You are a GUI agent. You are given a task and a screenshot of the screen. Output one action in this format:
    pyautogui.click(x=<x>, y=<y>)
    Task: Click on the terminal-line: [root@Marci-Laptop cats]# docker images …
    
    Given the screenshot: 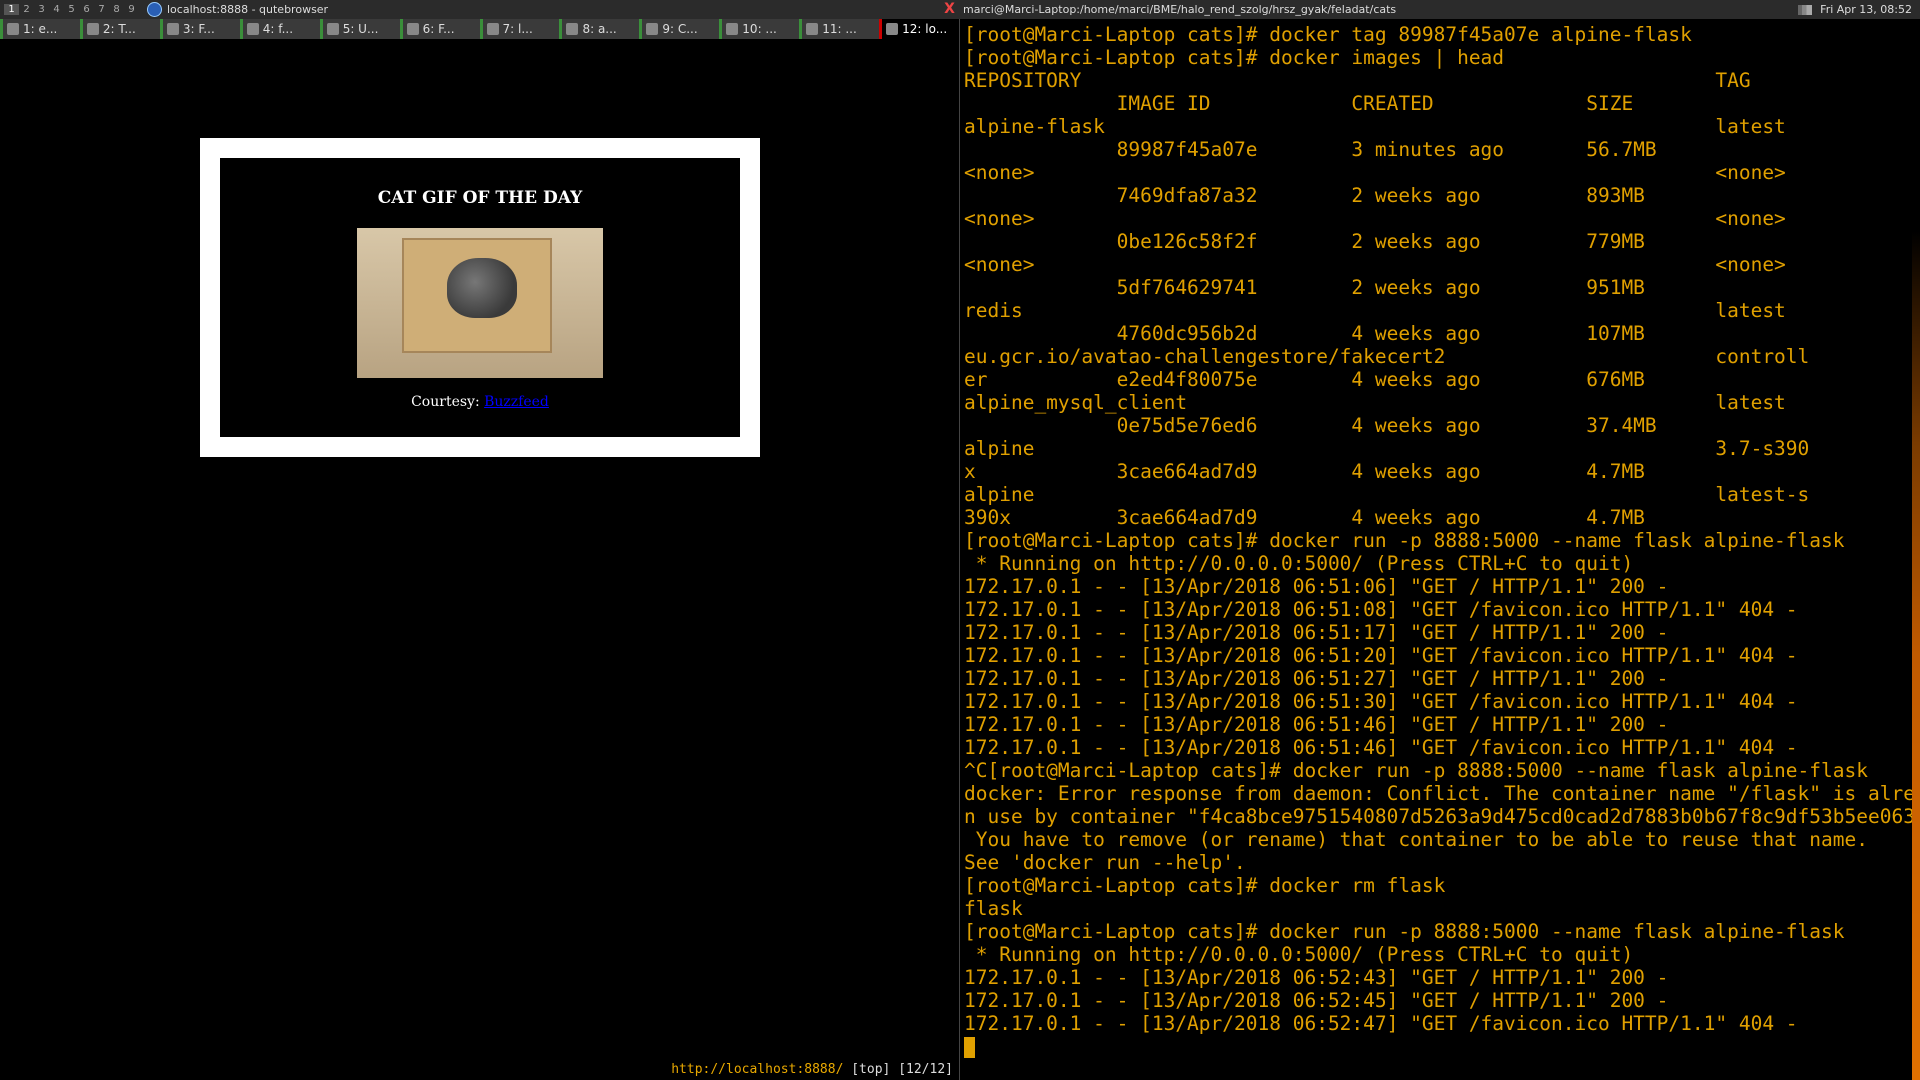 What is the action you would take?
    pyautogui.click(x=1234, y=57)
    